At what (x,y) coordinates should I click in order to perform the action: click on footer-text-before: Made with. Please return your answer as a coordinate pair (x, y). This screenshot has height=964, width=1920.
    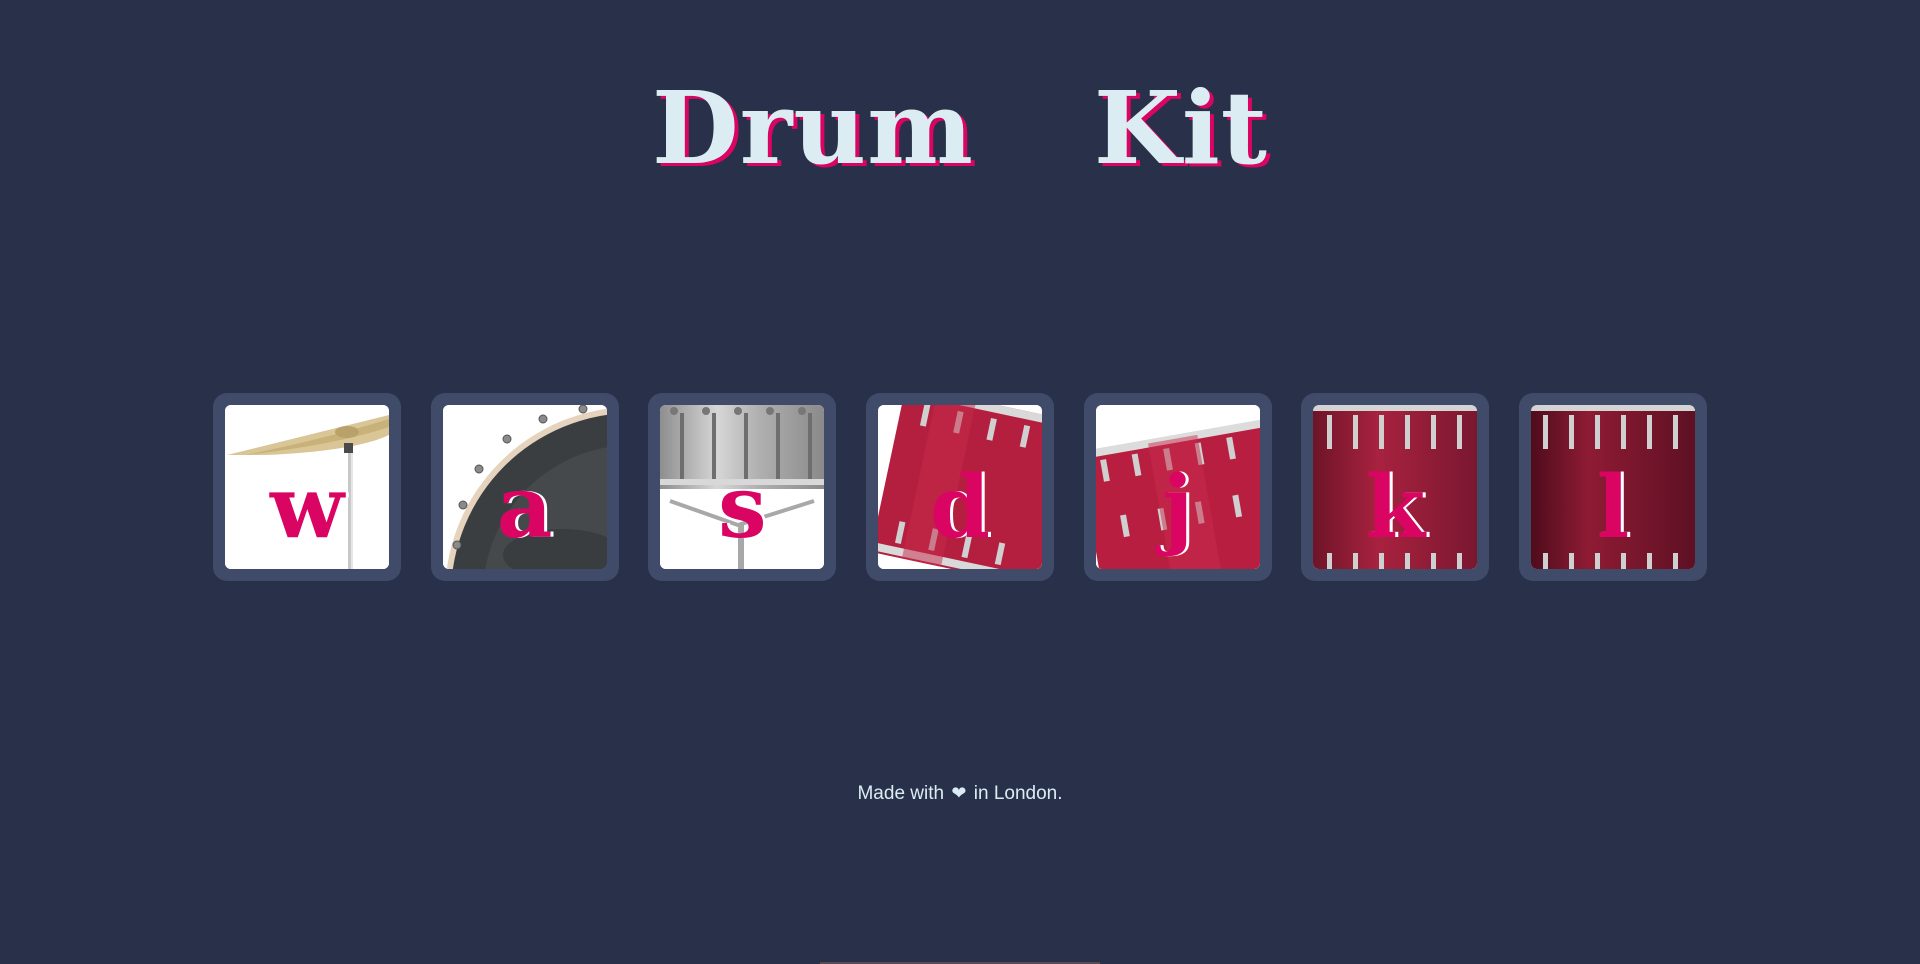
    Looking at the image, I should click on (901, 793).